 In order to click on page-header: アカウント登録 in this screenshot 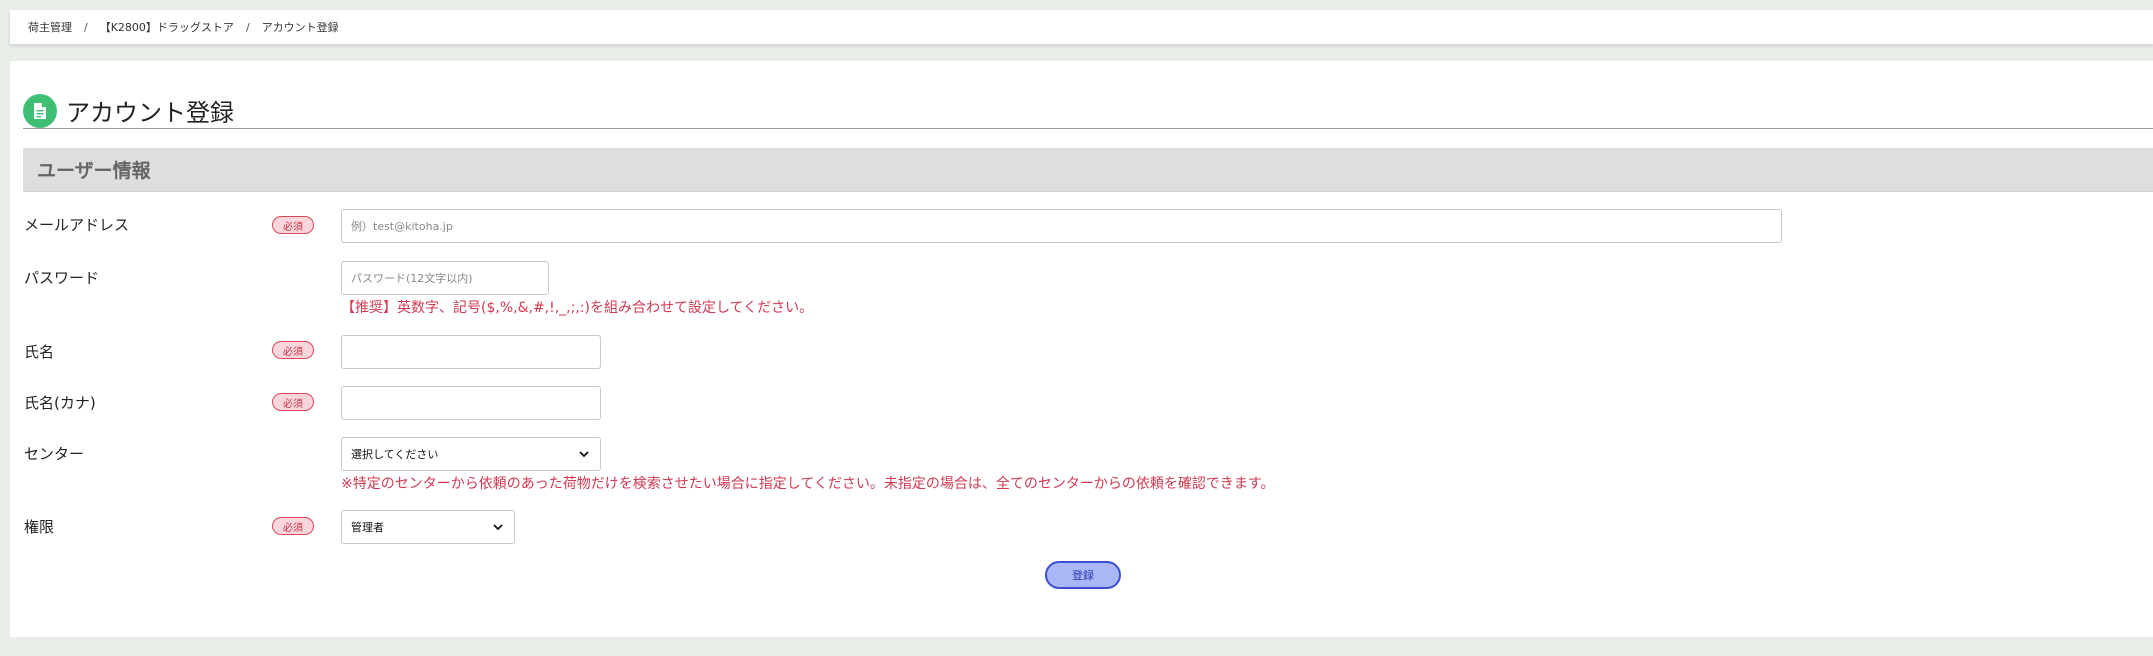, I will do `click(128, 110)`.